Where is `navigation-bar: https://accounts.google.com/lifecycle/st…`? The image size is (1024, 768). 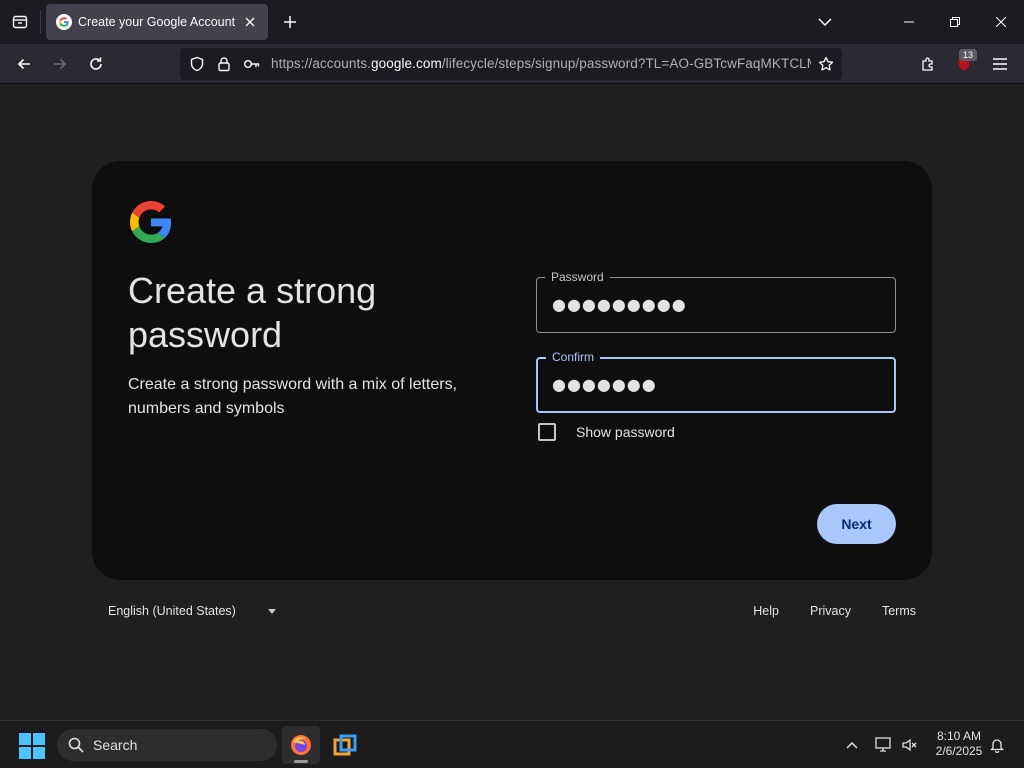
navigation-bar: https://accounts.google.com/lifecycle/st… is located at coordinates (512, 64).